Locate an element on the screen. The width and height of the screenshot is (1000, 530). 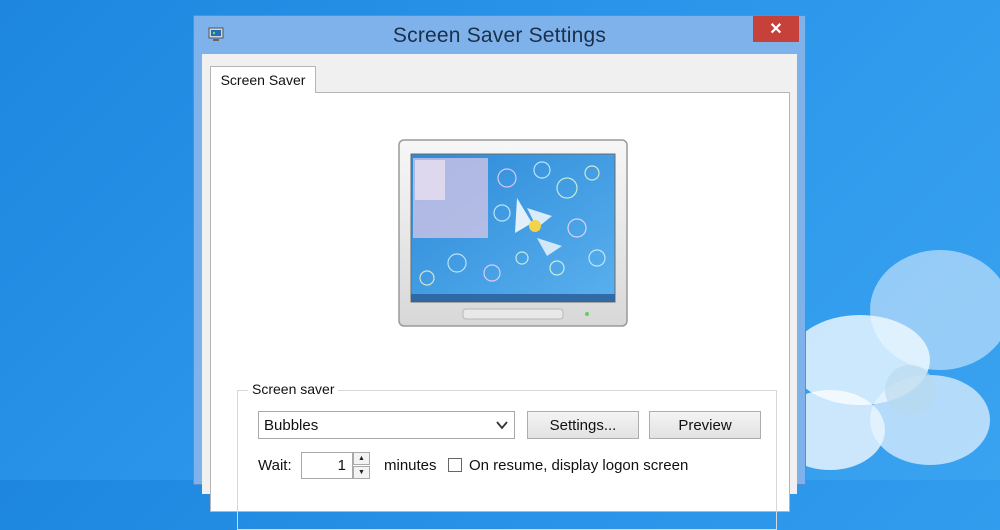
logon-screen-checkbox is located at coordinates (455, 465).